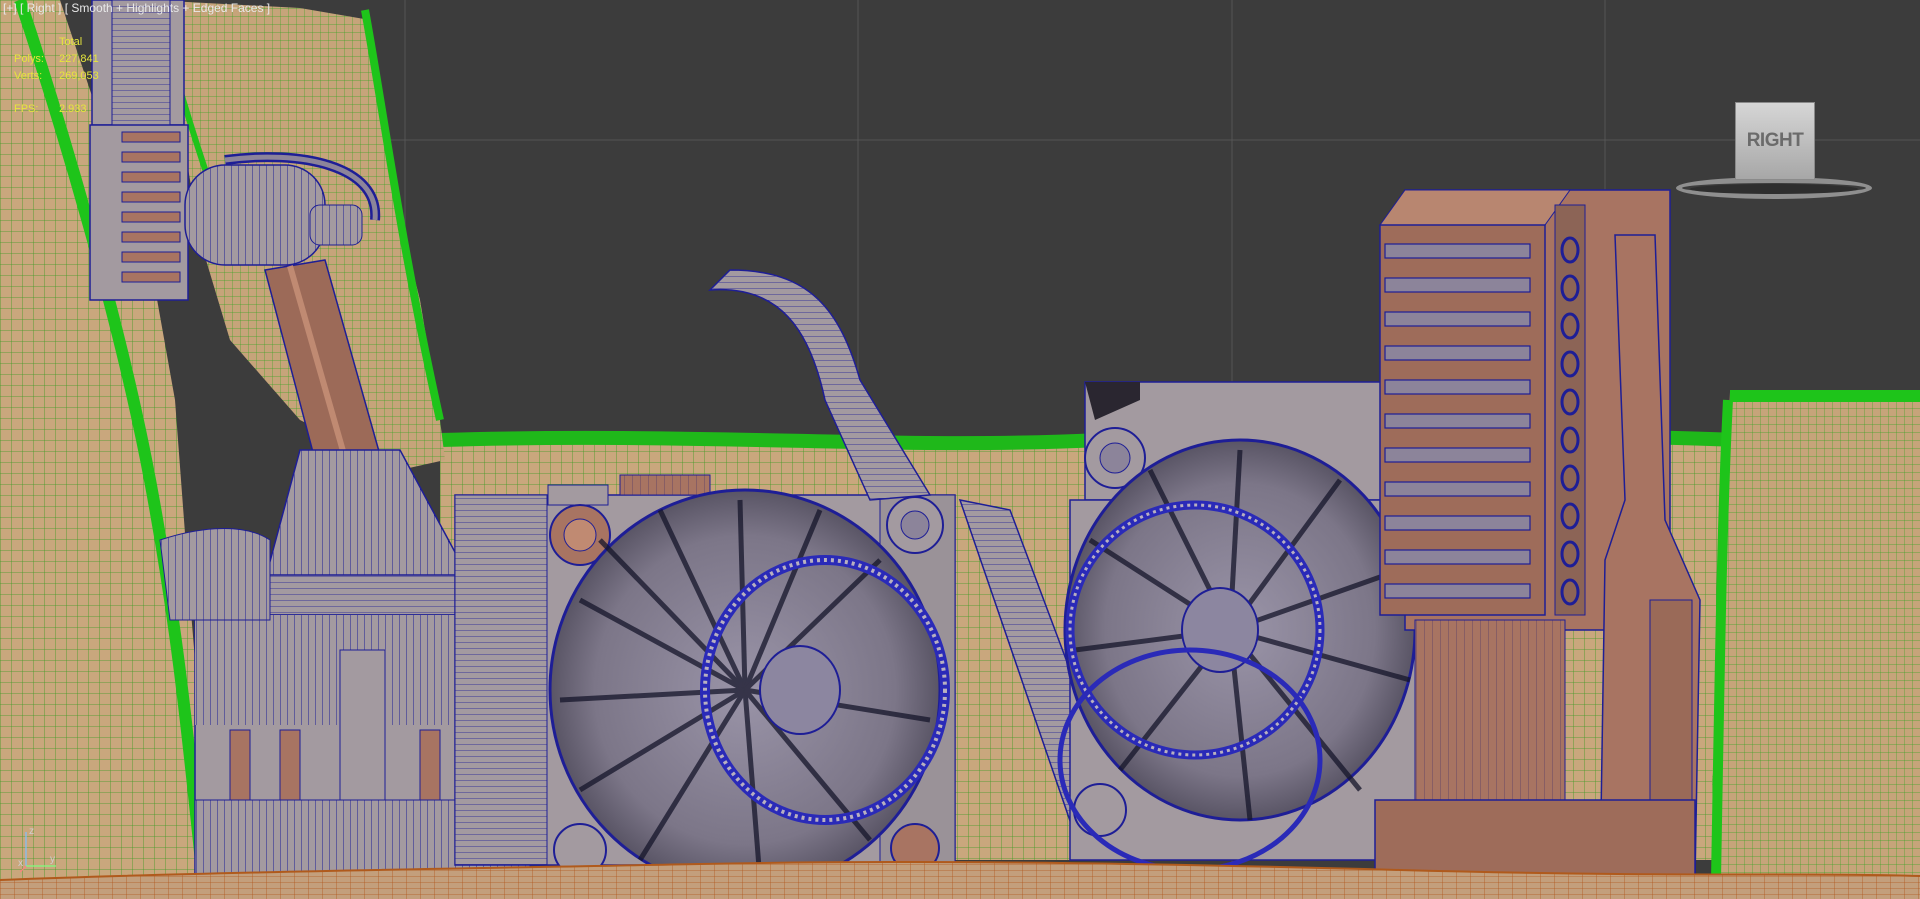 This screenshot has width=1920, height=899. What do you see at coordinates (1775, 141) in the screenshot?
I see `viewcube-right-face: RIGHT` at bounding box center [1775, 141].